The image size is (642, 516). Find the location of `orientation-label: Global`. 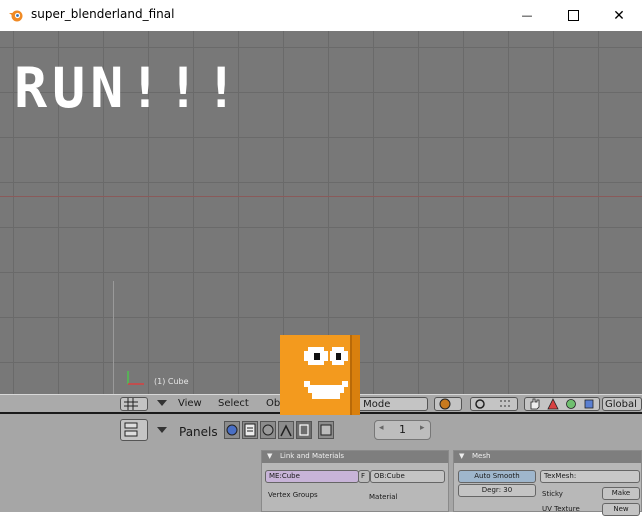

orientation-label: Global is located at coordinates (621, 404).